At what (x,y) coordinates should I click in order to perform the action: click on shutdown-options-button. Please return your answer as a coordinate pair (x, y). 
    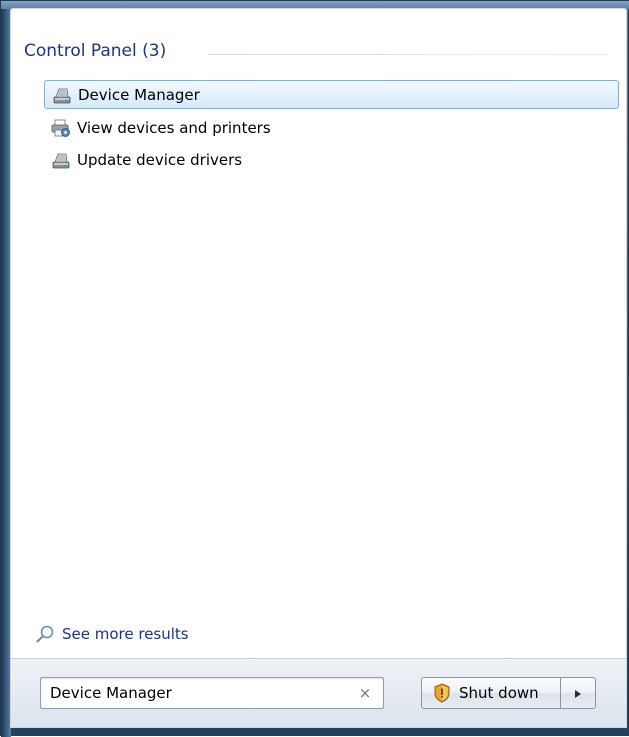
    Looking at the image, I should click on (578, 693).